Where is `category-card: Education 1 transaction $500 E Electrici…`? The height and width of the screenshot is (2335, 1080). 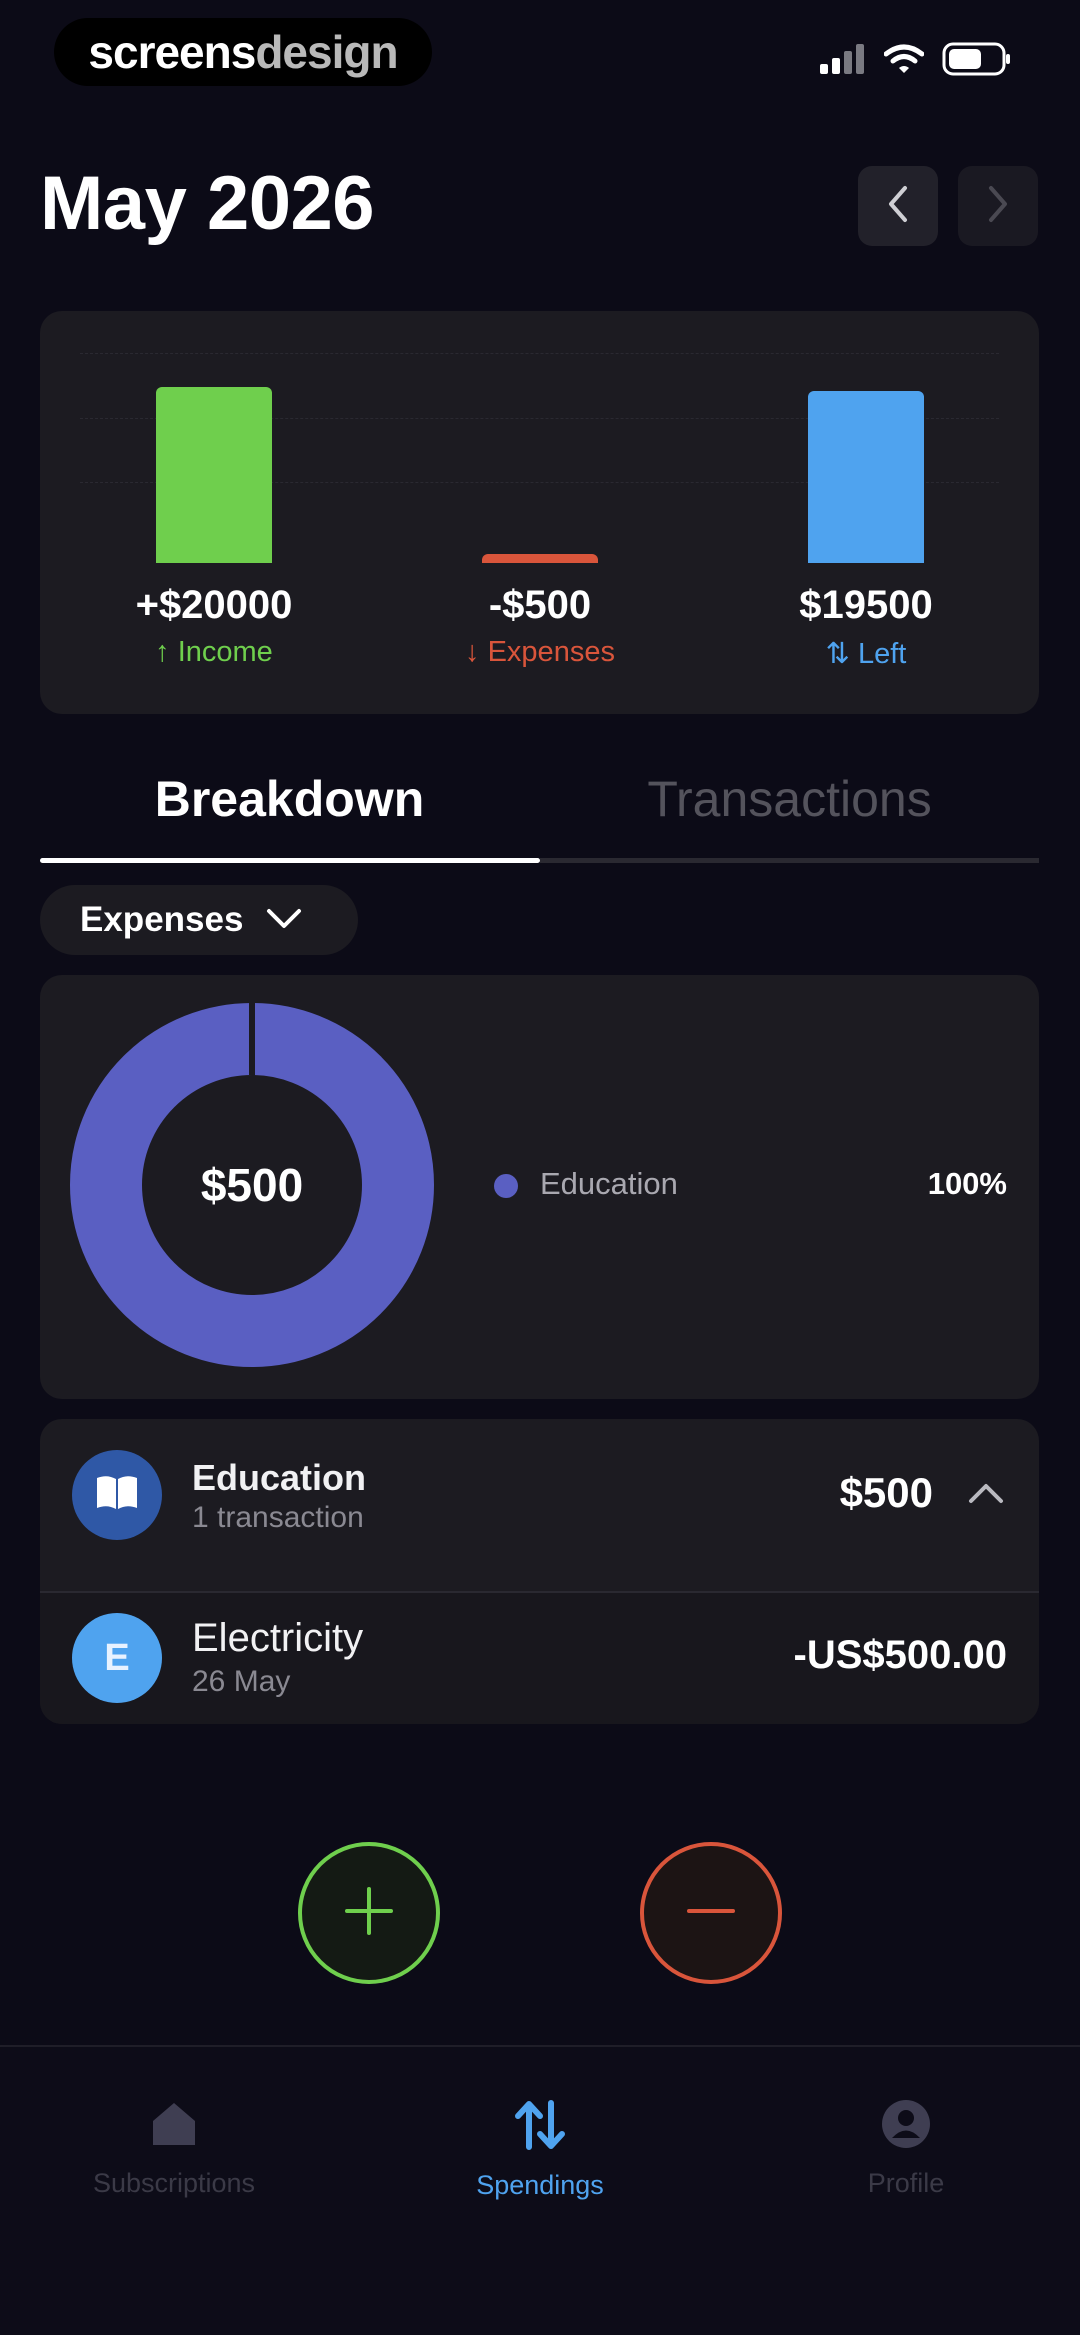
category-card: Education 1 transaction $500 E Electrici… is located at coordinates (539, 1571).